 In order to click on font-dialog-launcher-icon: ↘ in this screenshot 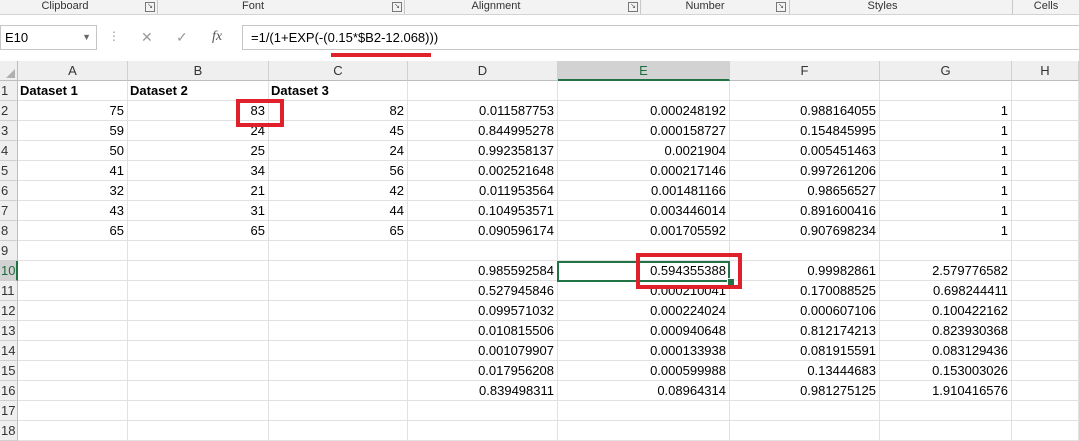, I will do `click(397, 7)`.